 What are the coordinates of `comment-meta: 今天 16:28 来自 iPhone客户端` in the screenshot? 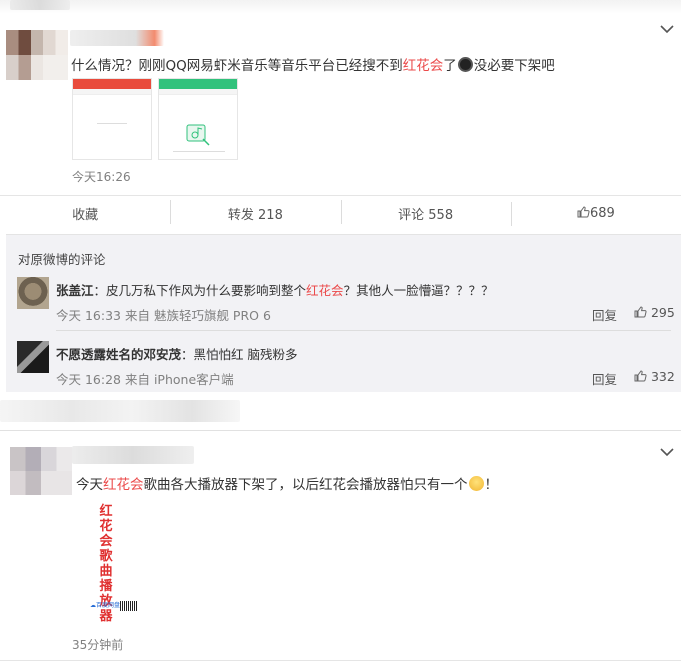 It's located at (145, 379).